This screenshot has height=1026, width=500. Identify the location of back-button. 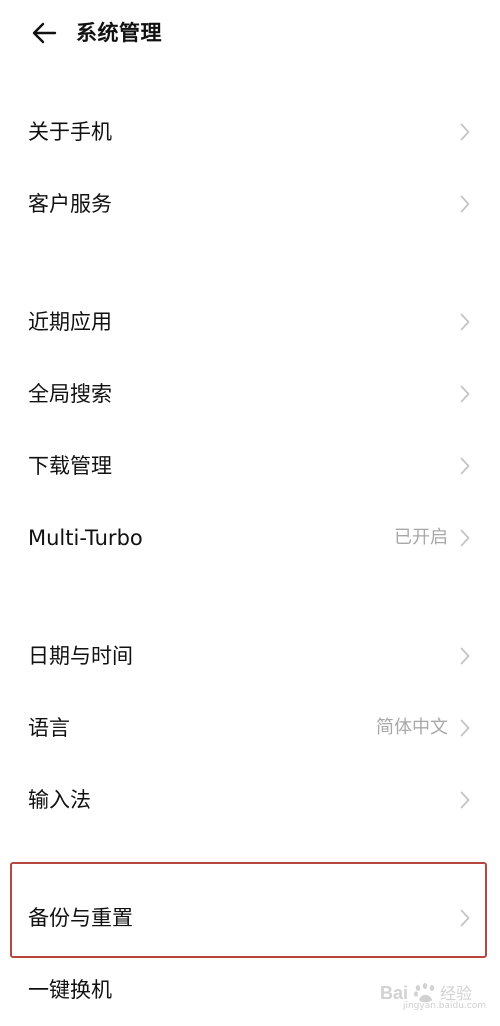
(45, 33).